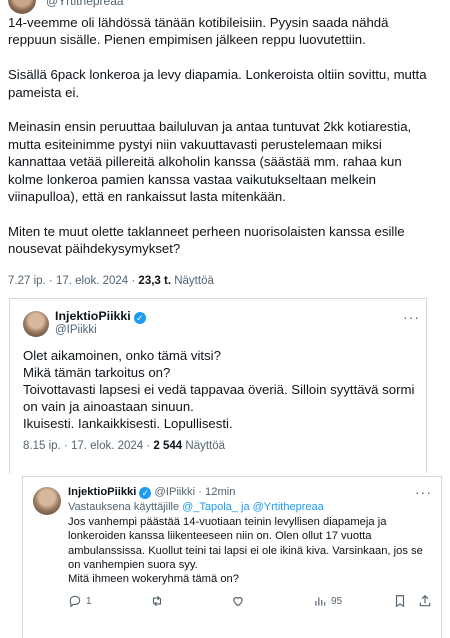 The height and width of the screenshot is (638, 450). I want to click on views-button: 95, so click(327, 601).